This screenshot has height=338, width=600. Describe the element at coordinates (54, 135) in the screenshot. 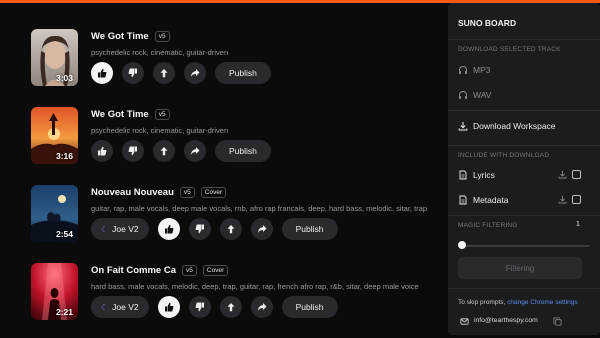

I see `track-cover-art: 3:16` at that location.